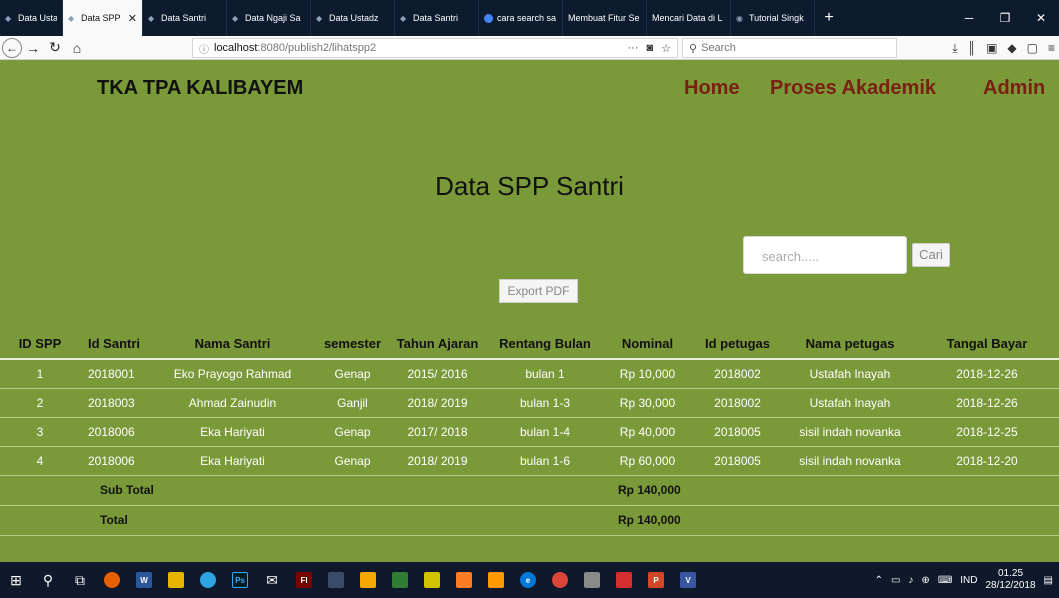  What do you see at coordinates (317, 48) in the screenshot?
I see `url-path: :8080/publish2/lihatspp2` at bounding box center [317, 48].